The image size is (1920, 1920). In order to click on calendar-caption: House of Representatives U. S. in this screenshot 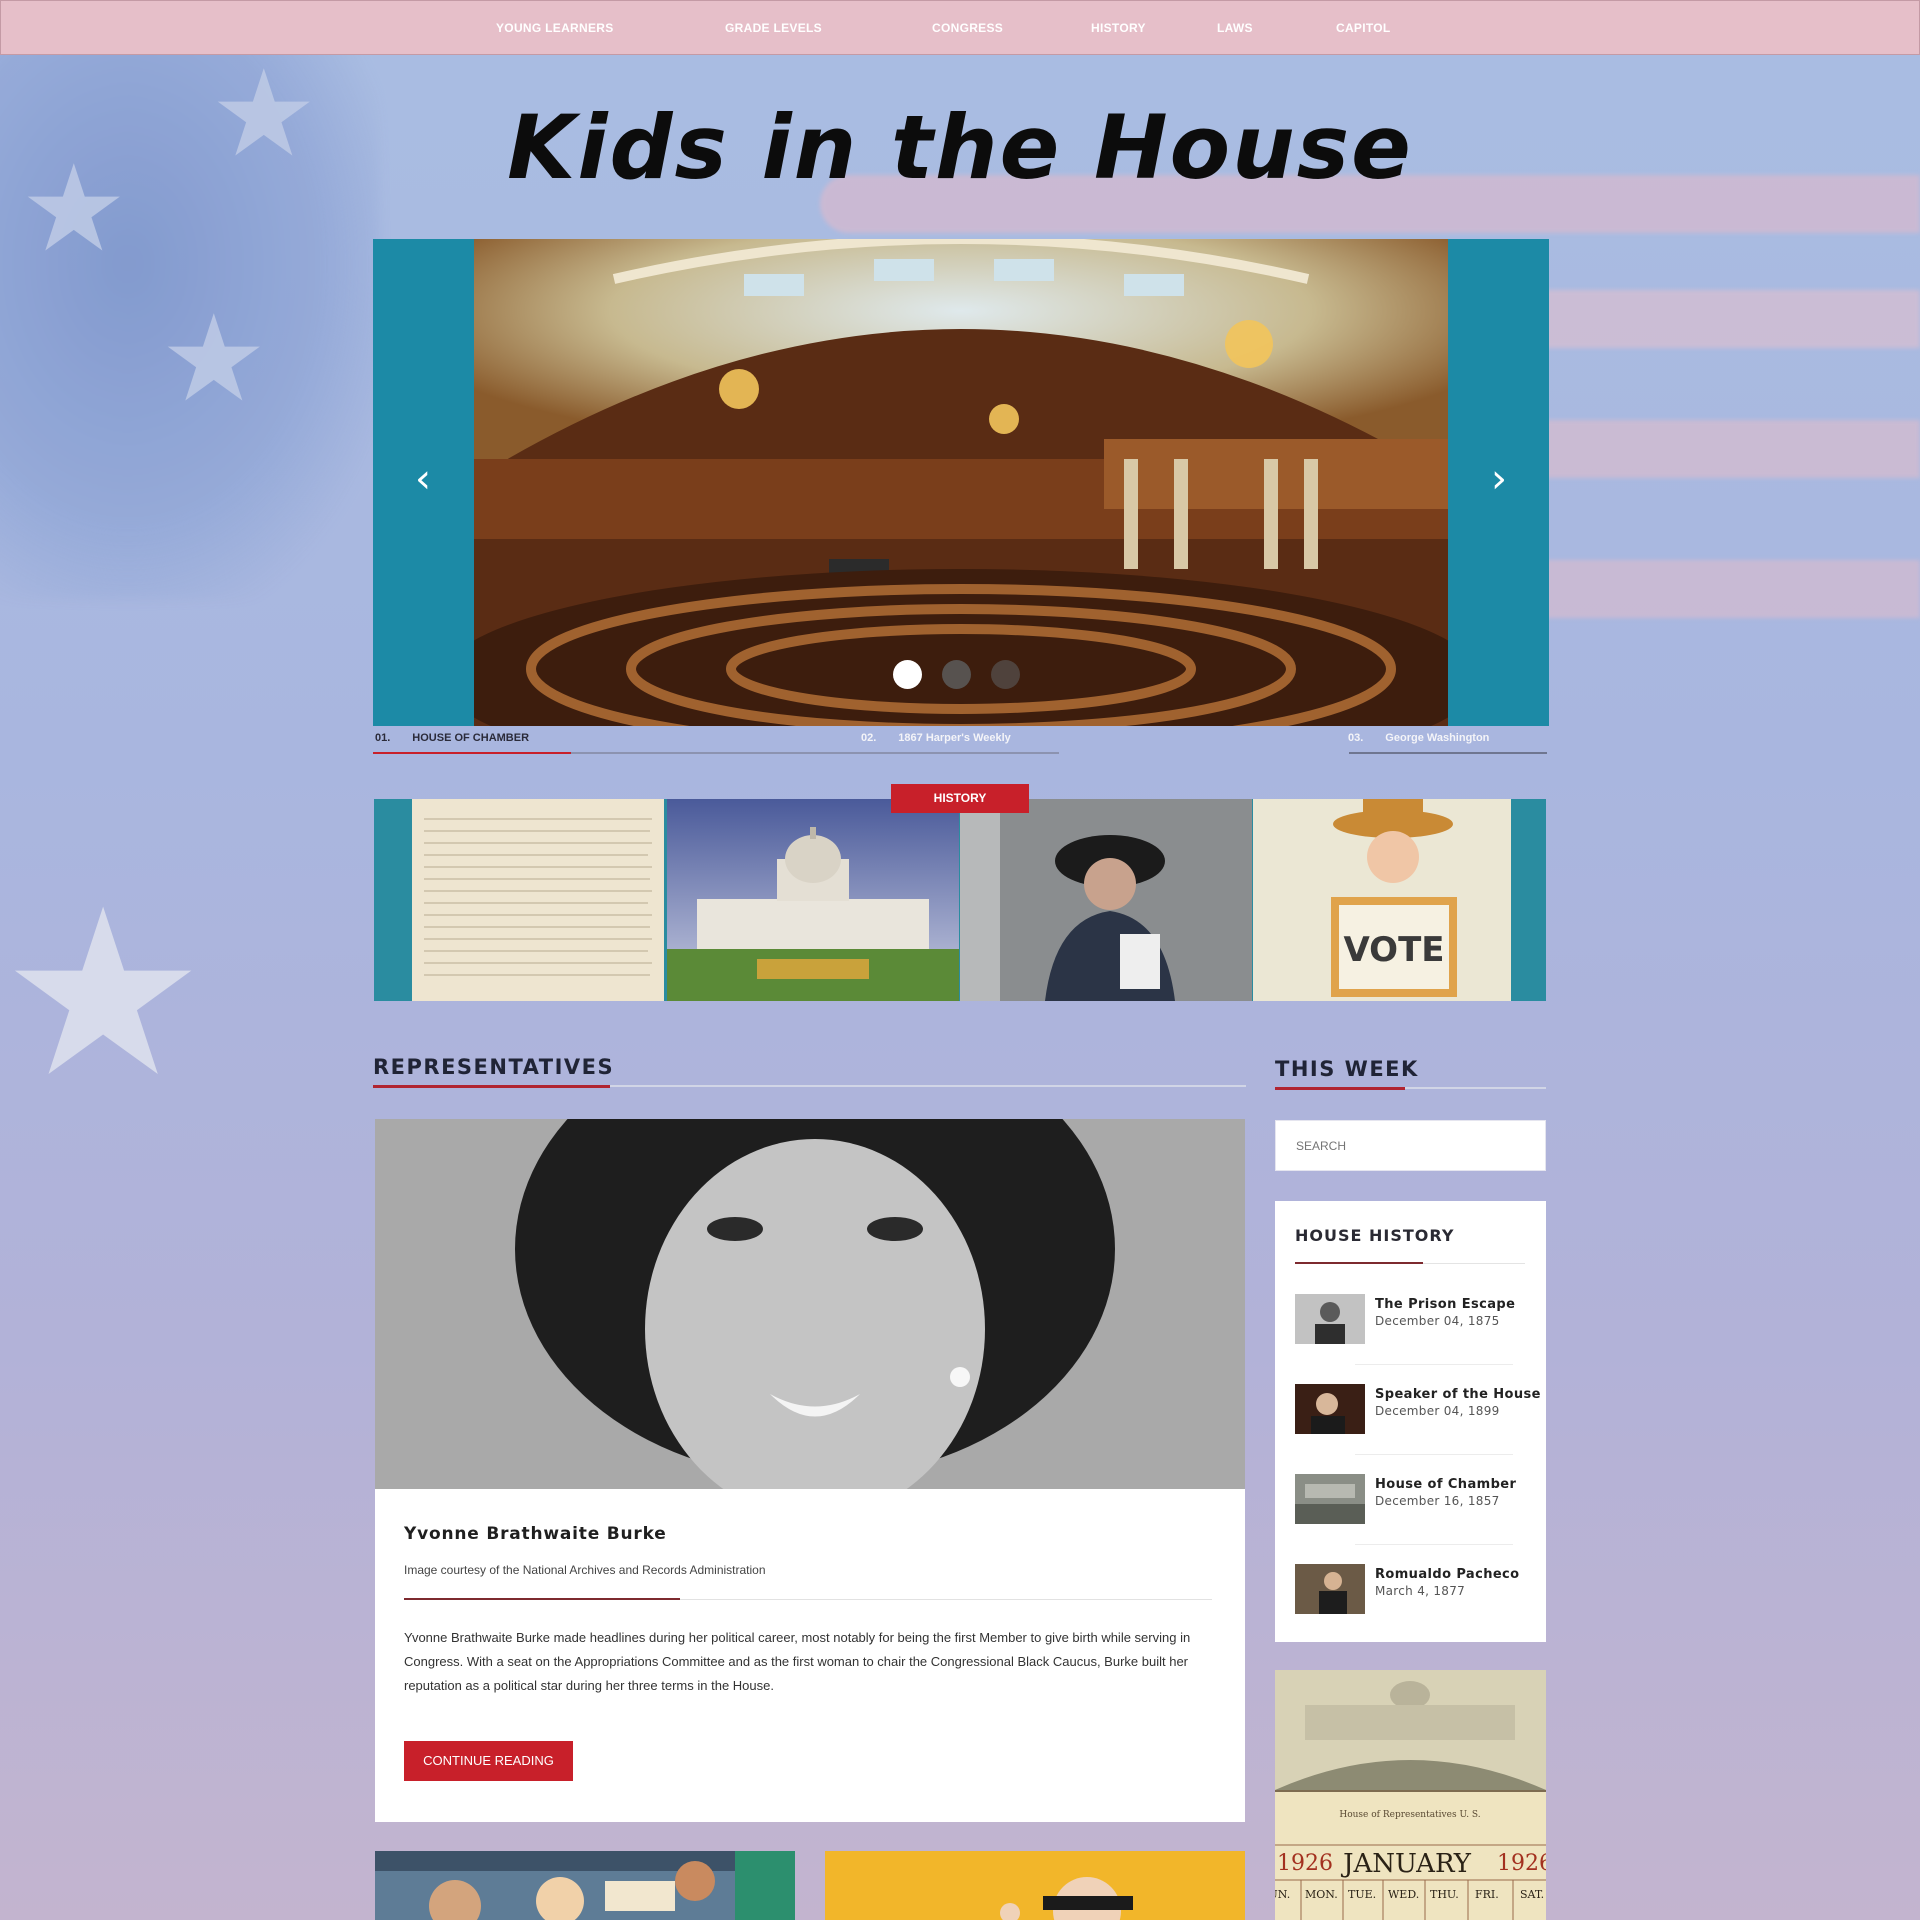, I will do `click(1409, 1815)`.